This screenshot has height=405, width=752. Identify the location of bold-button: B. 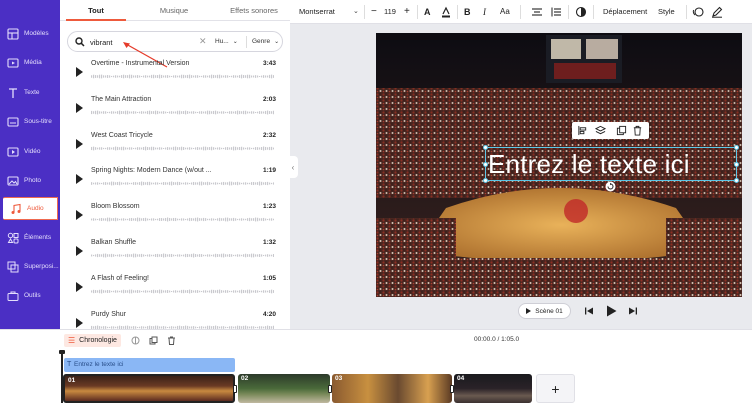
(467, 12).